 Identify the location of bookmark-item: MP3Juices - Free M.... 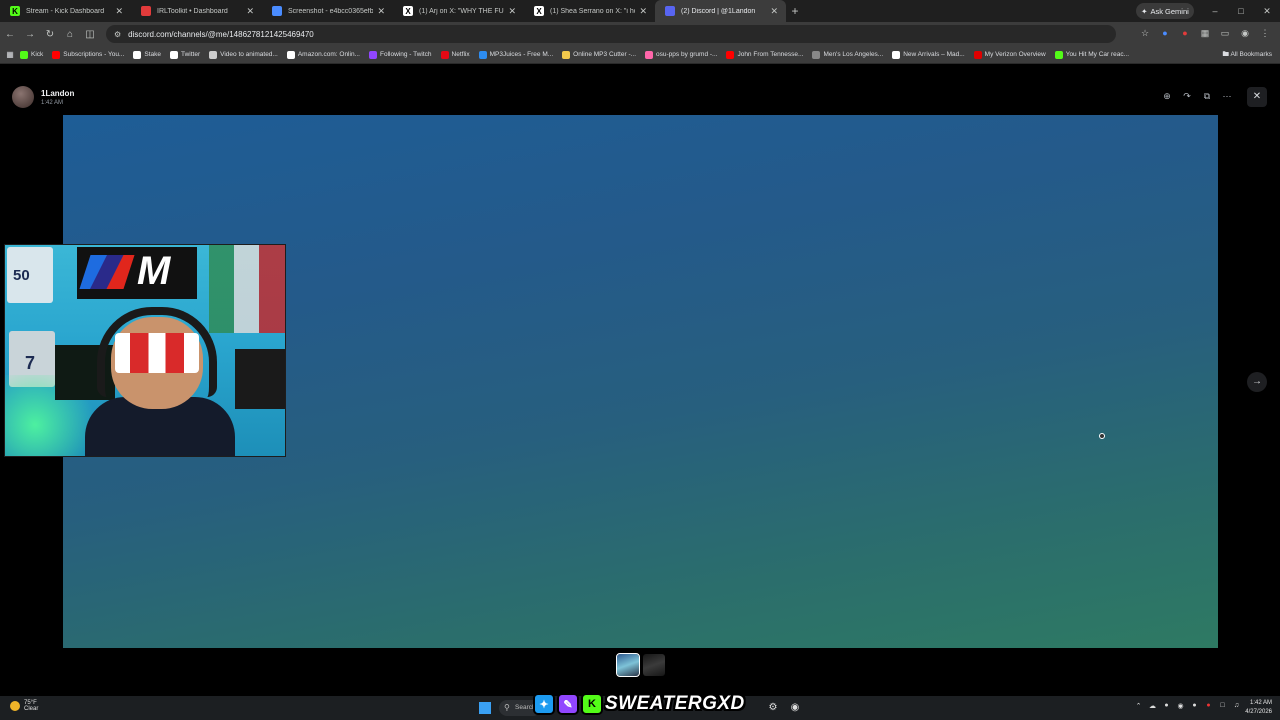
(515, 54).